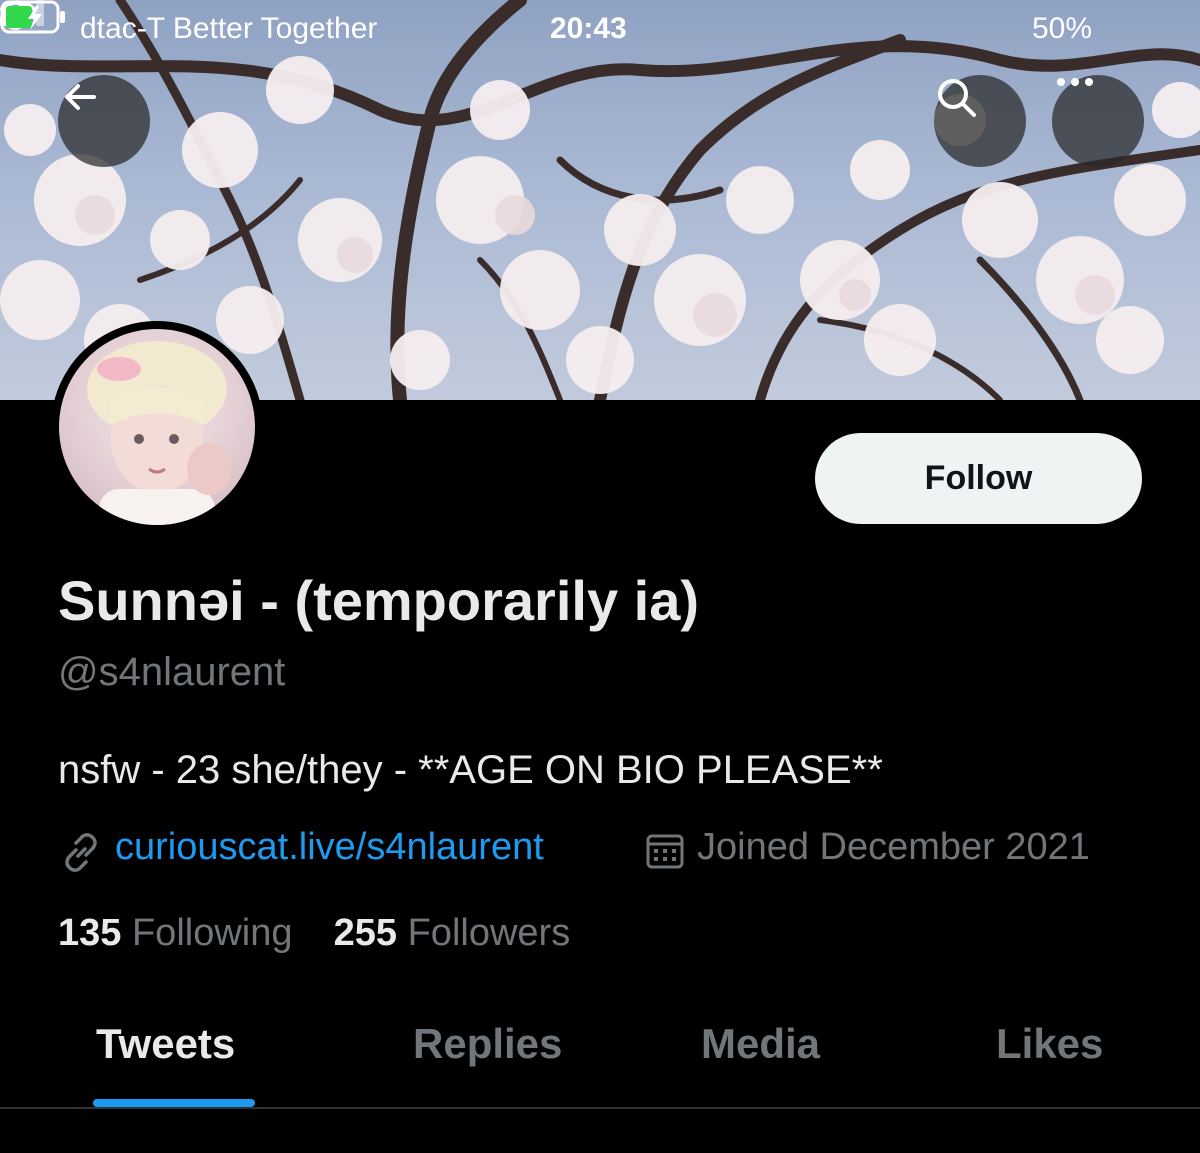 This screenshot has height=1153, width=1200. I want to click on search-button, so click(980, 121).